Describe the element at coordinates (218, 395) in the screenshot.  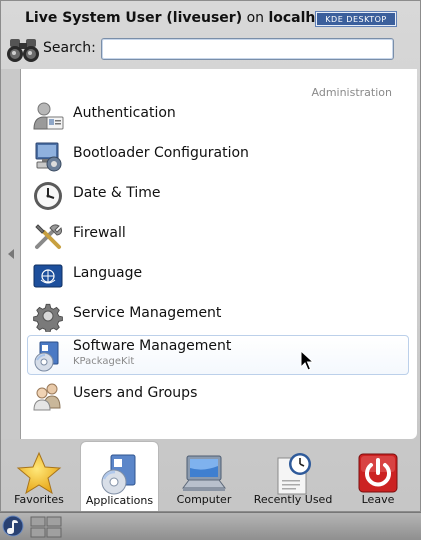
I see `app-item-users-groups: Users and Groups` at that location.